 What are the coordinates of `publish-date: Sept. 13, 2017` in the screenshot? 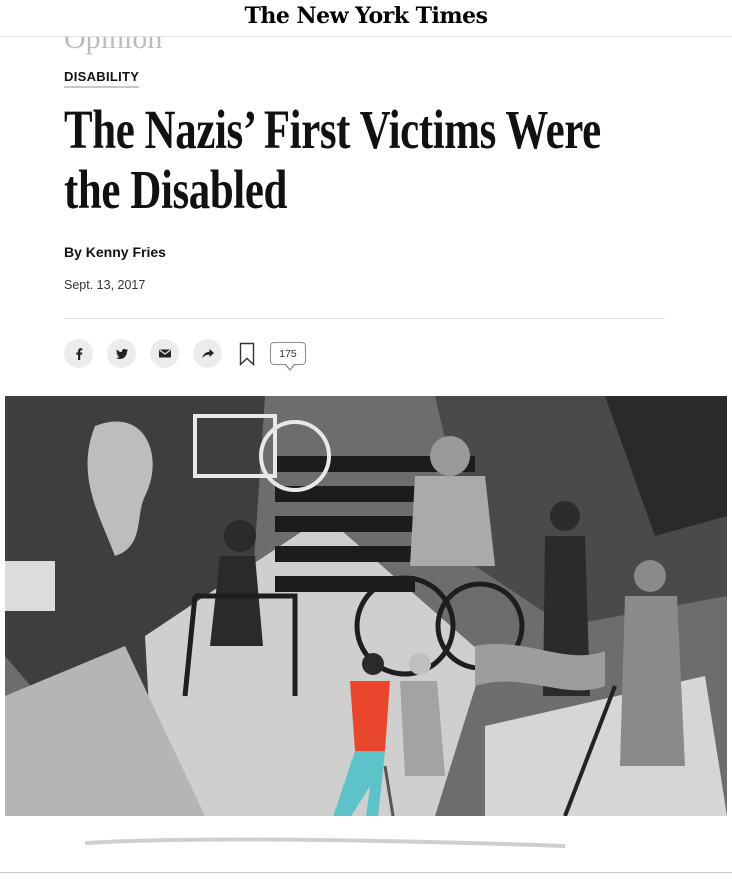 It's located at (105, 285).